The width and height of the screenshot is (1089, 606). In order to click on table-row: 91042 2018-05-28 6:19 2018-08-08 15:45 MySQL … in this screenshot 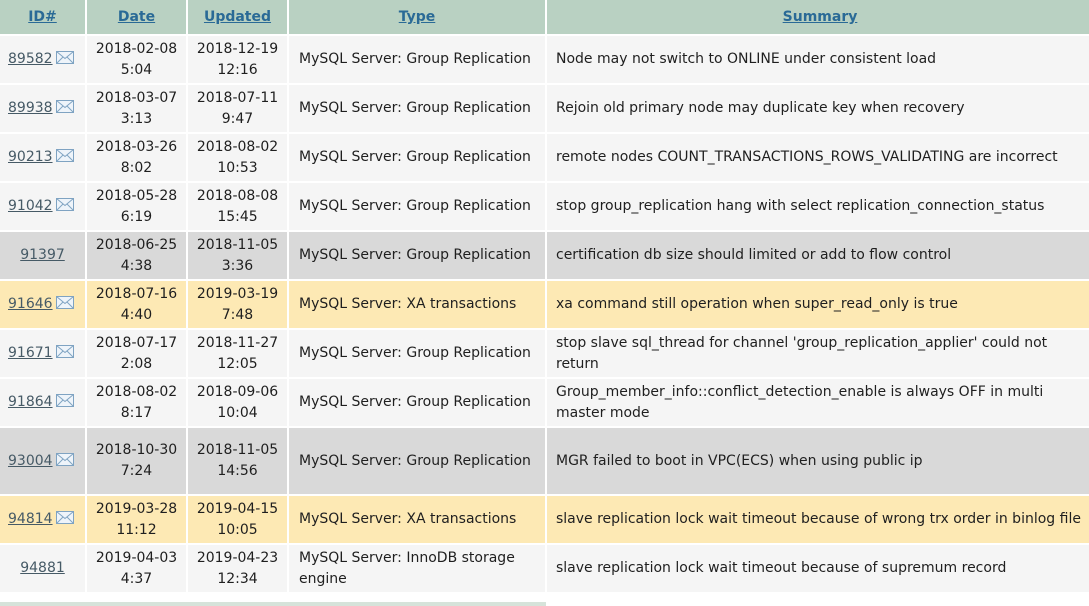, I will do `click(544, 206)`.